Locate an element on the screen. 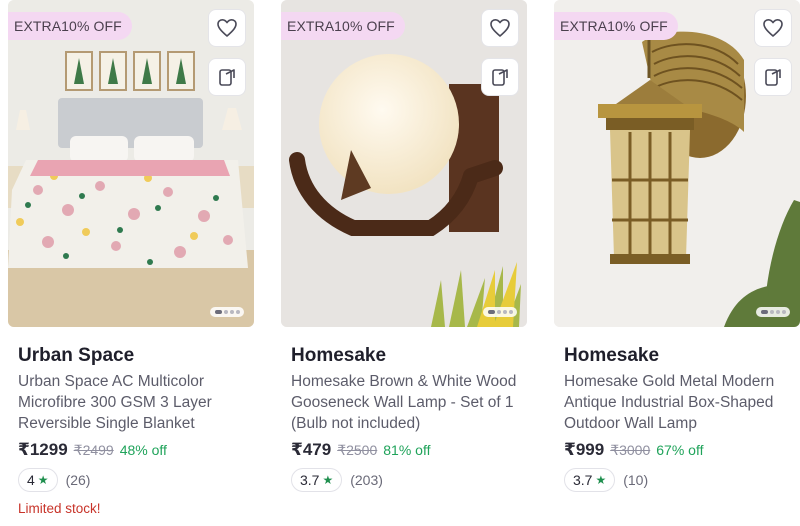 This screenshot has width=800, height=526. rating-row: 3.7 ★ (203) is located at coordinates (409, 480).